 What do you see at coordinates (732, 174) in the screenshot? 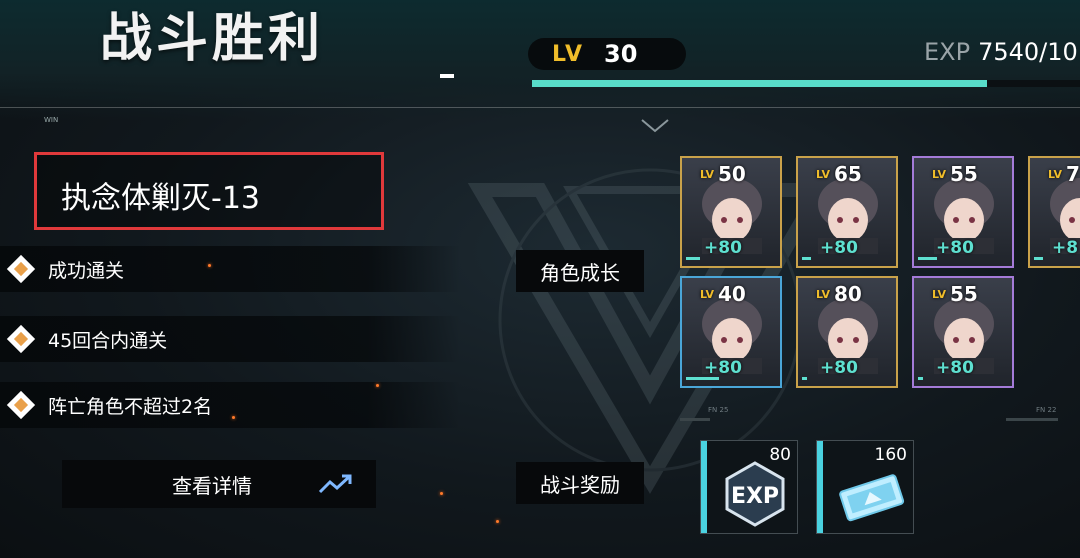
I see `level-value: 50` at bounding box center [732, 174].